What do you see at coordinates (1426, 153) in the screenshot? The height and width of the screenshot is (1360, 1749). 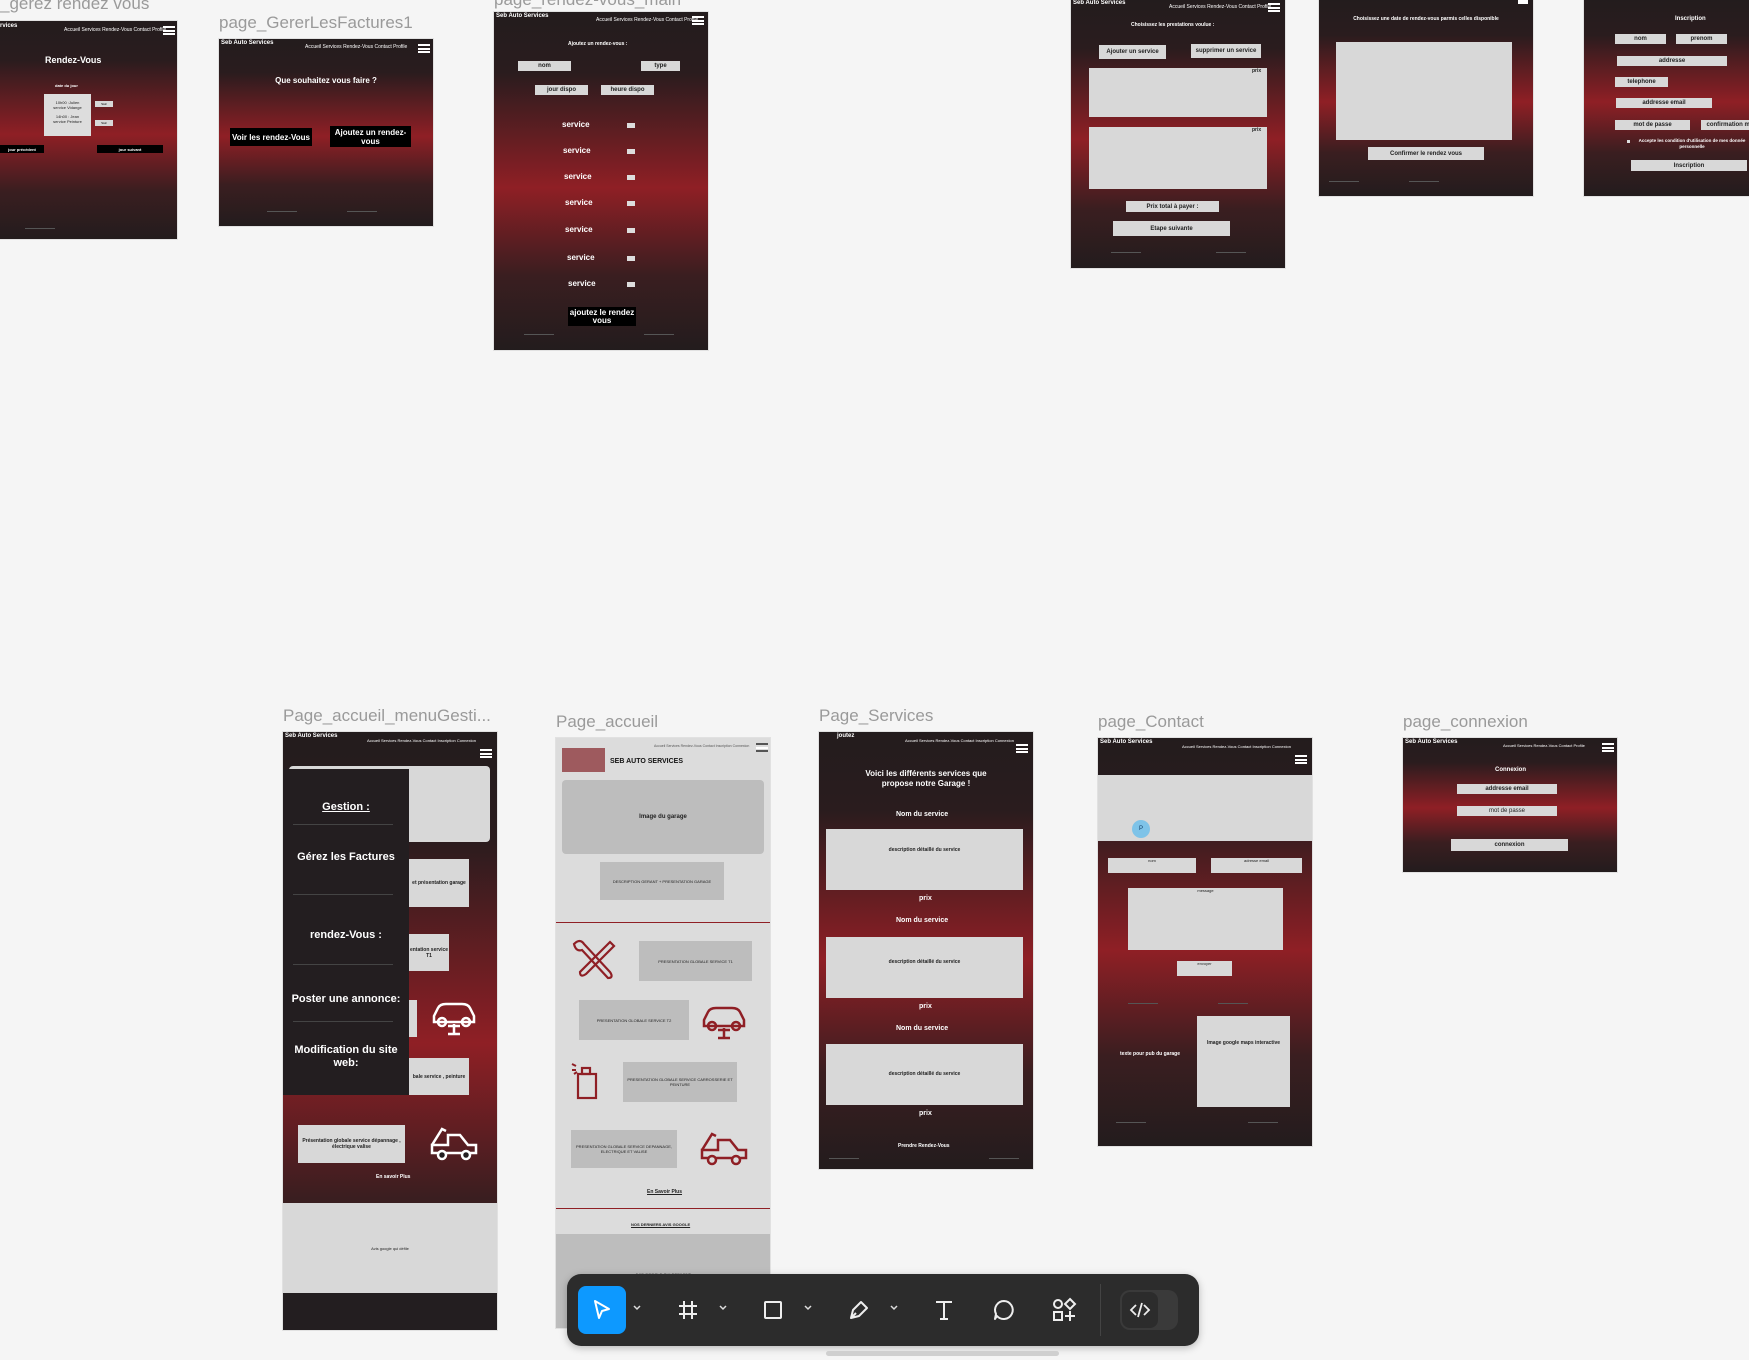 I see `confirm-appointment-button: Confirmer le rendez vous` at bounding box center [1426, 153].